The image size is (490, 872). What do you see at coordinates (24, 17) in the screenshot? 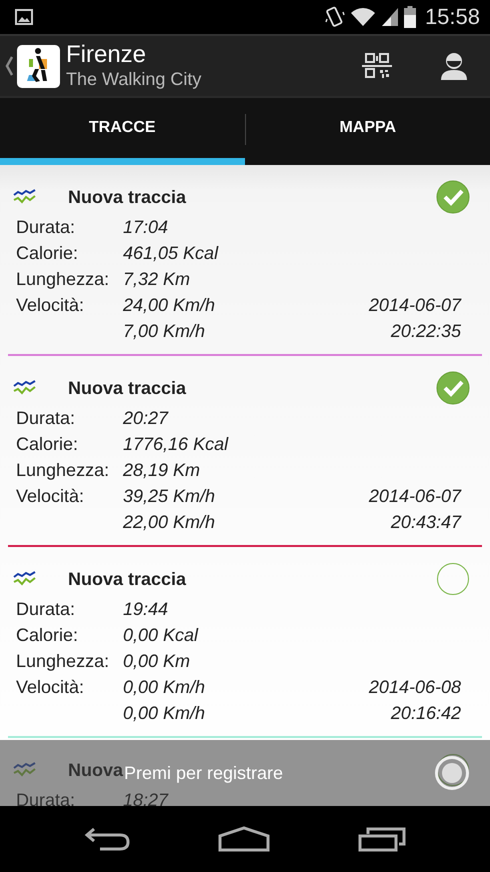
I see `picture-notification-icon` at bounding box center [24, 17].